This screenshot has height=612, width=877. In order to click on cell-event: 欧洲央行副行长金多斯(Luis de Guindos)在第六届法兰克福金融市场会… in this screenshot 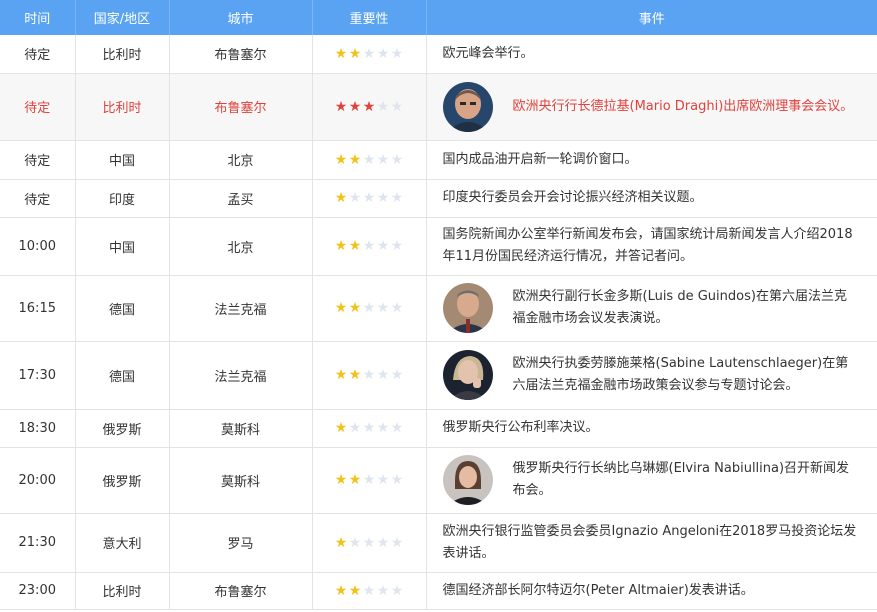, I will do `click(651, 308)`.